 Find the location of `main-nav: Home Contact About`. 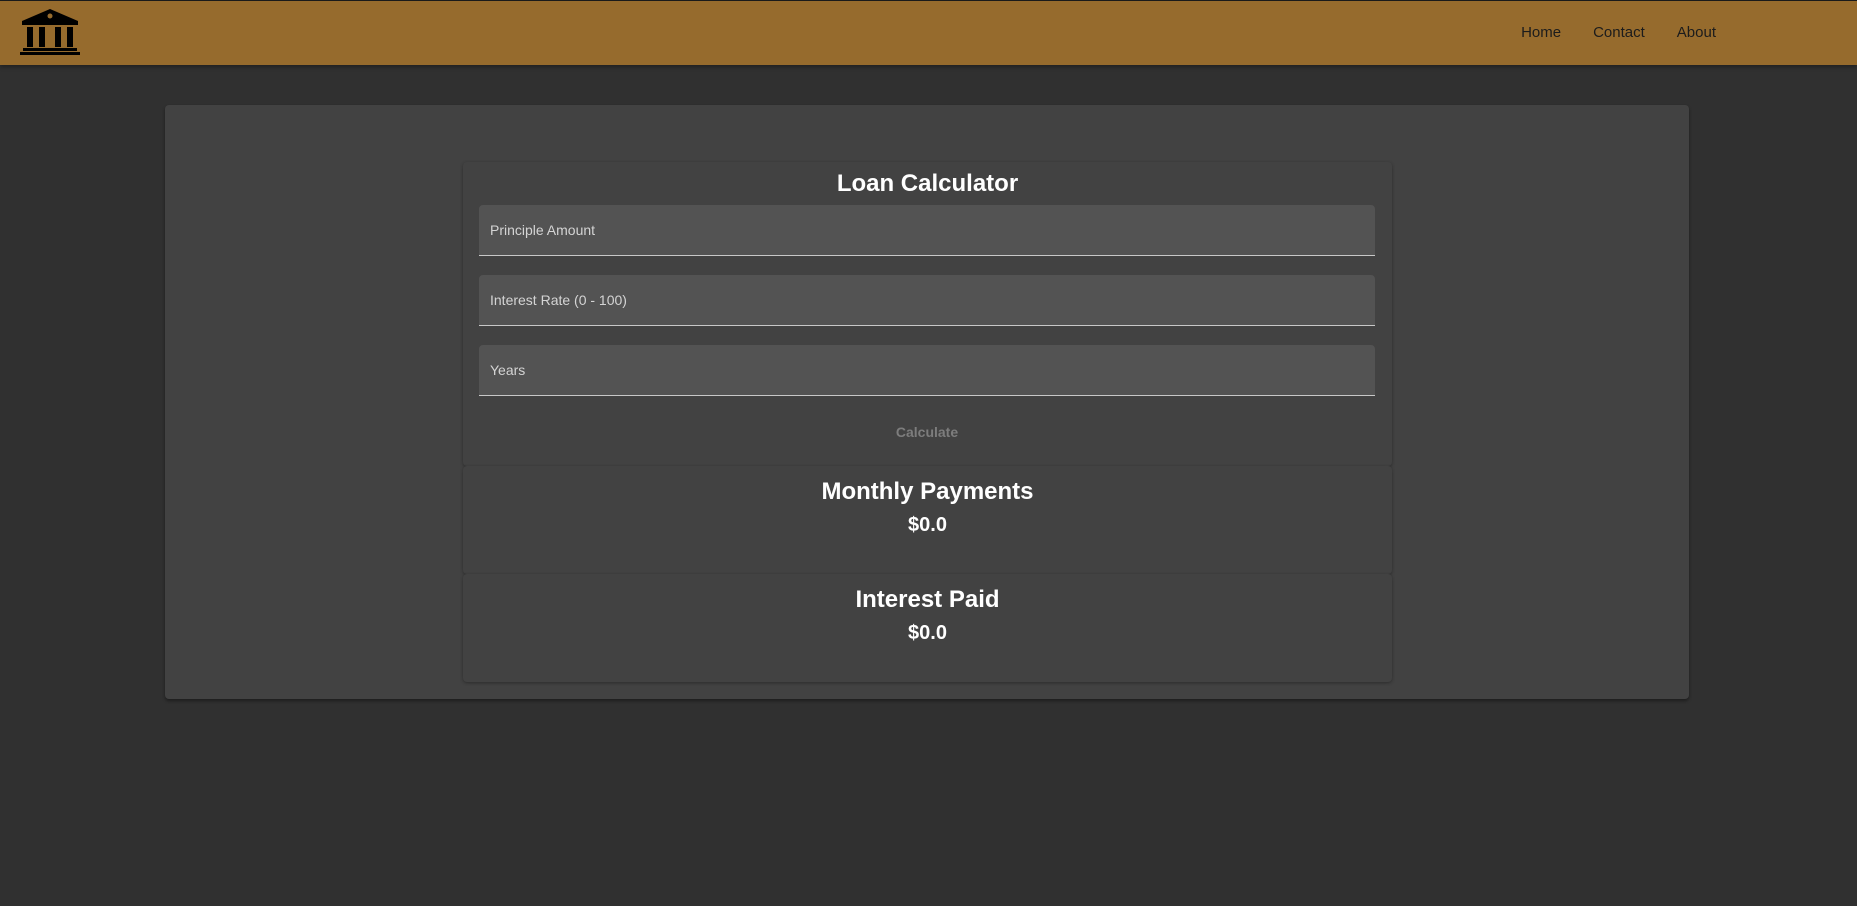

main-nav: Home Contact About is located at coordinates (1618, 33).